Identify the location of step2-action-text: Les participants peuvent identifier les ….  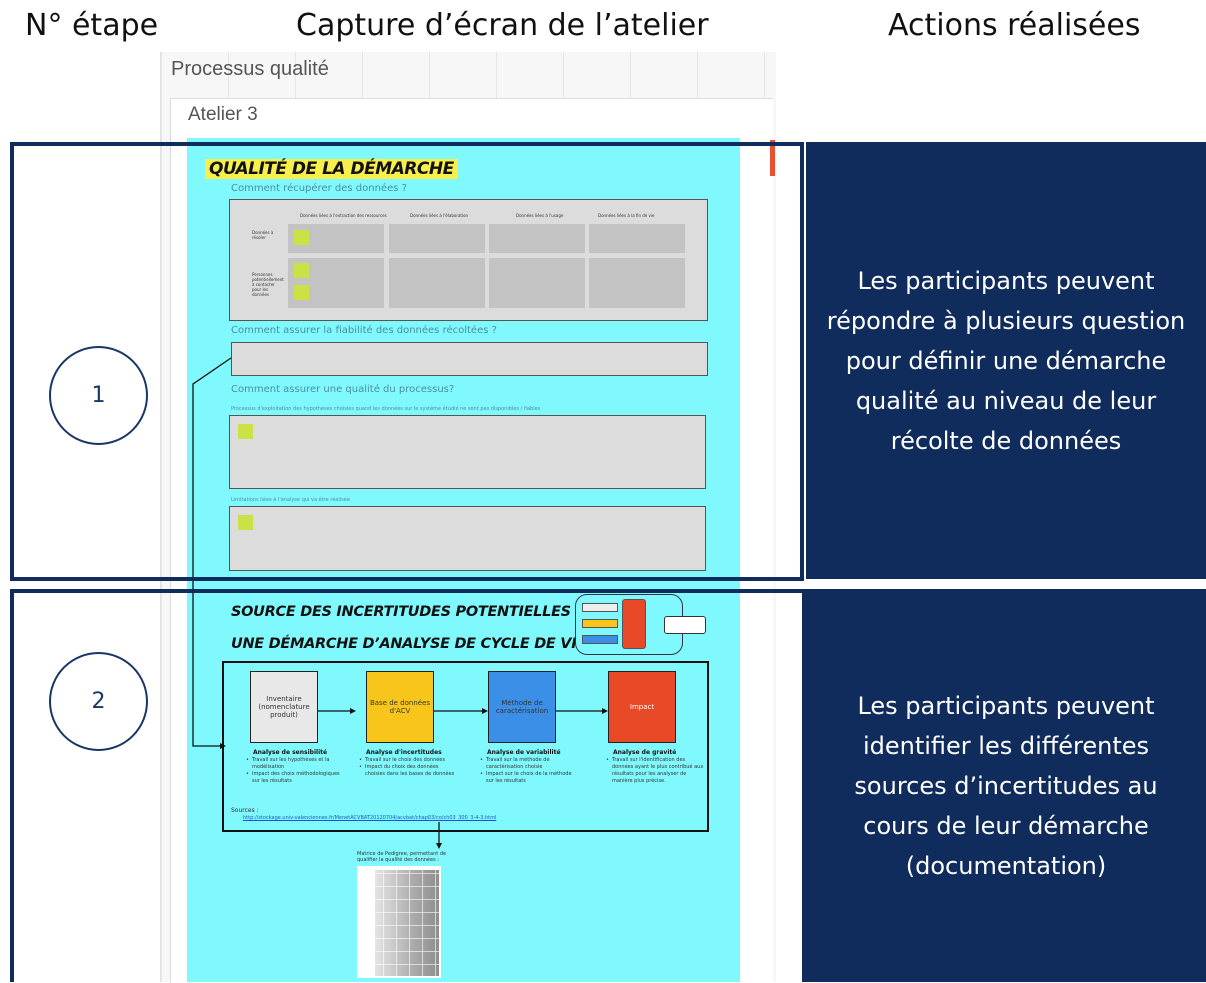
(1006, 785).